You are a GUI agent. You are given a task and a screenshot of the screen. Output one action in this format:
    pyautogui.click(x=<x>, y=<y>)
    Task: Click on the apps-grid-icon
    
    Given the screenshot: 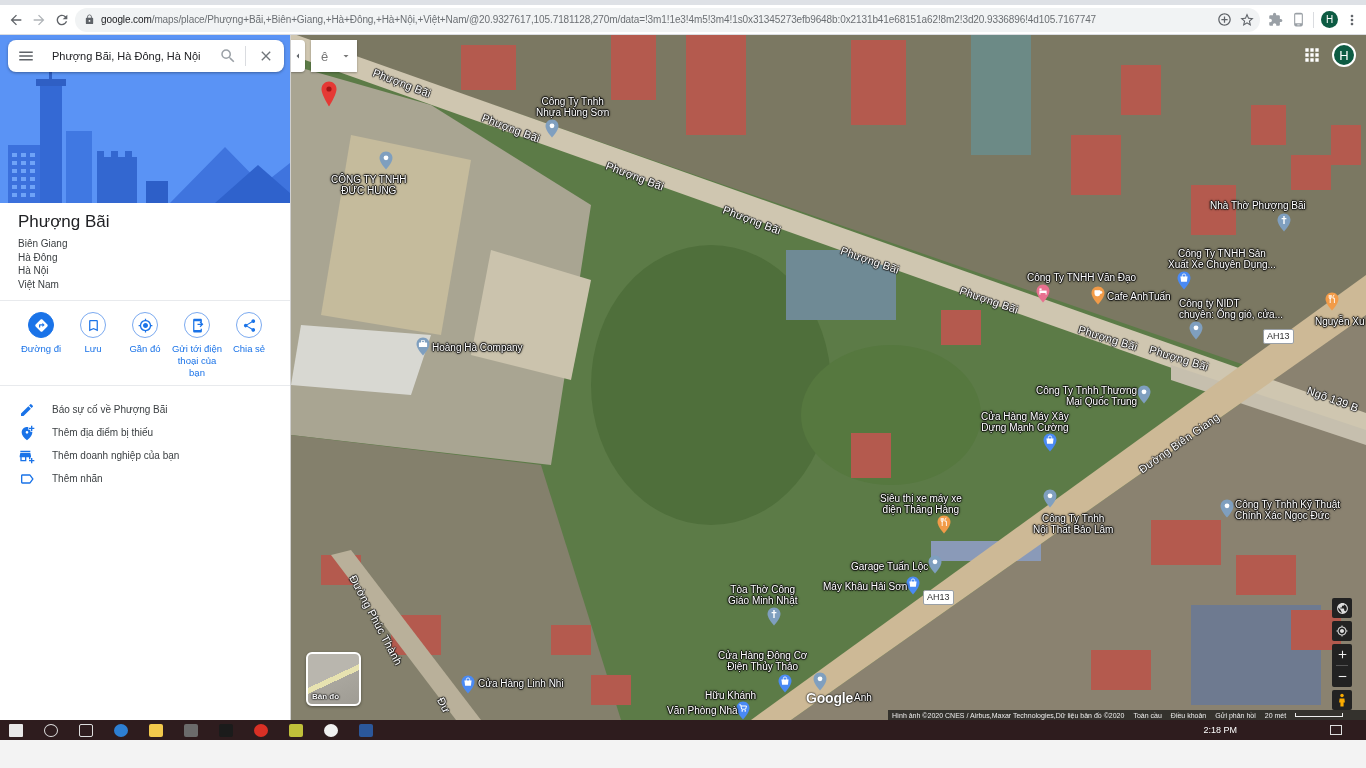 What is the action you would take?
    pyautogui.click(x=1312, y=55)
    